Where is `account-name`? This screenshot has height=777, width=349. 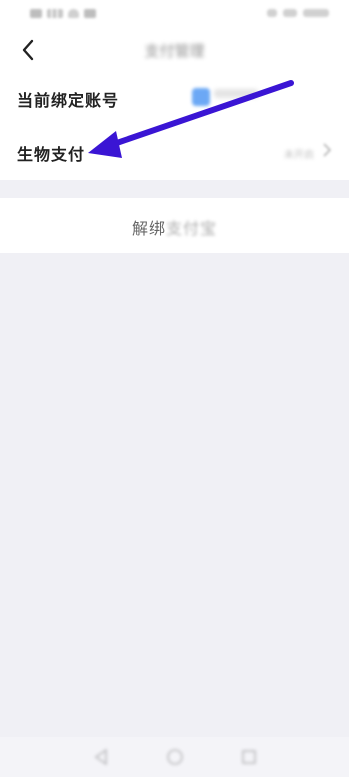
account-name is located at coordinates (236, 93).